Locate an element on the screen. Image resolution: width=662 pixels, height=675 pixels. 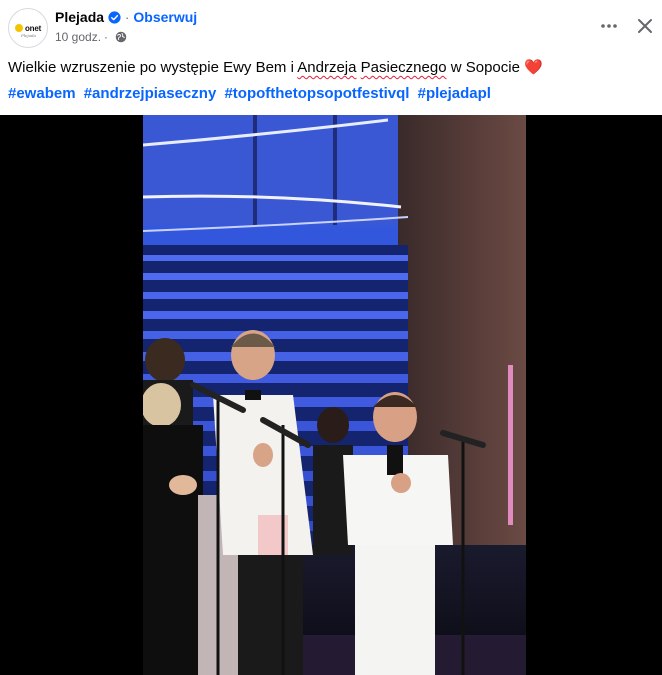
page-name-row: Plejada · Obserwuj is located at coordinates (126, 17).